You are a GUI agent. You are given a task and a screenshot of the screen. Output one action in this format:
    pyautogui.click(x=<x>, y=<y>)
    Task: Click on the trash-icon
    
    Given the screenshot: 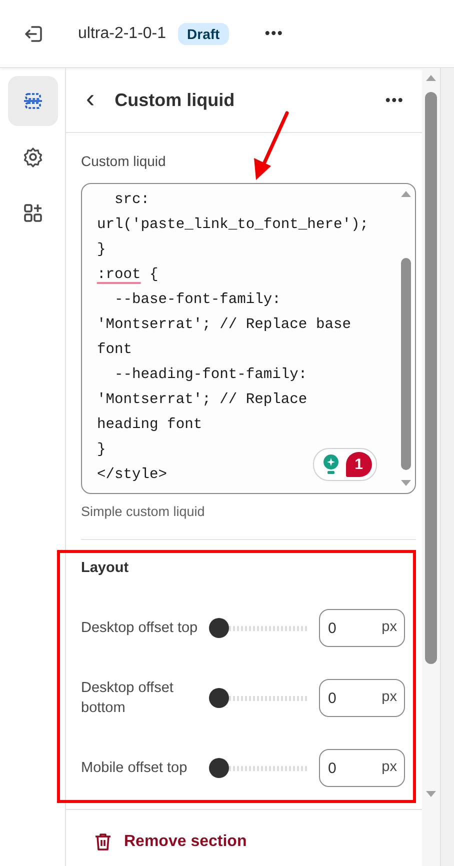 What is the action you would take?
    pyautogui.click(x=103, y=842)
    